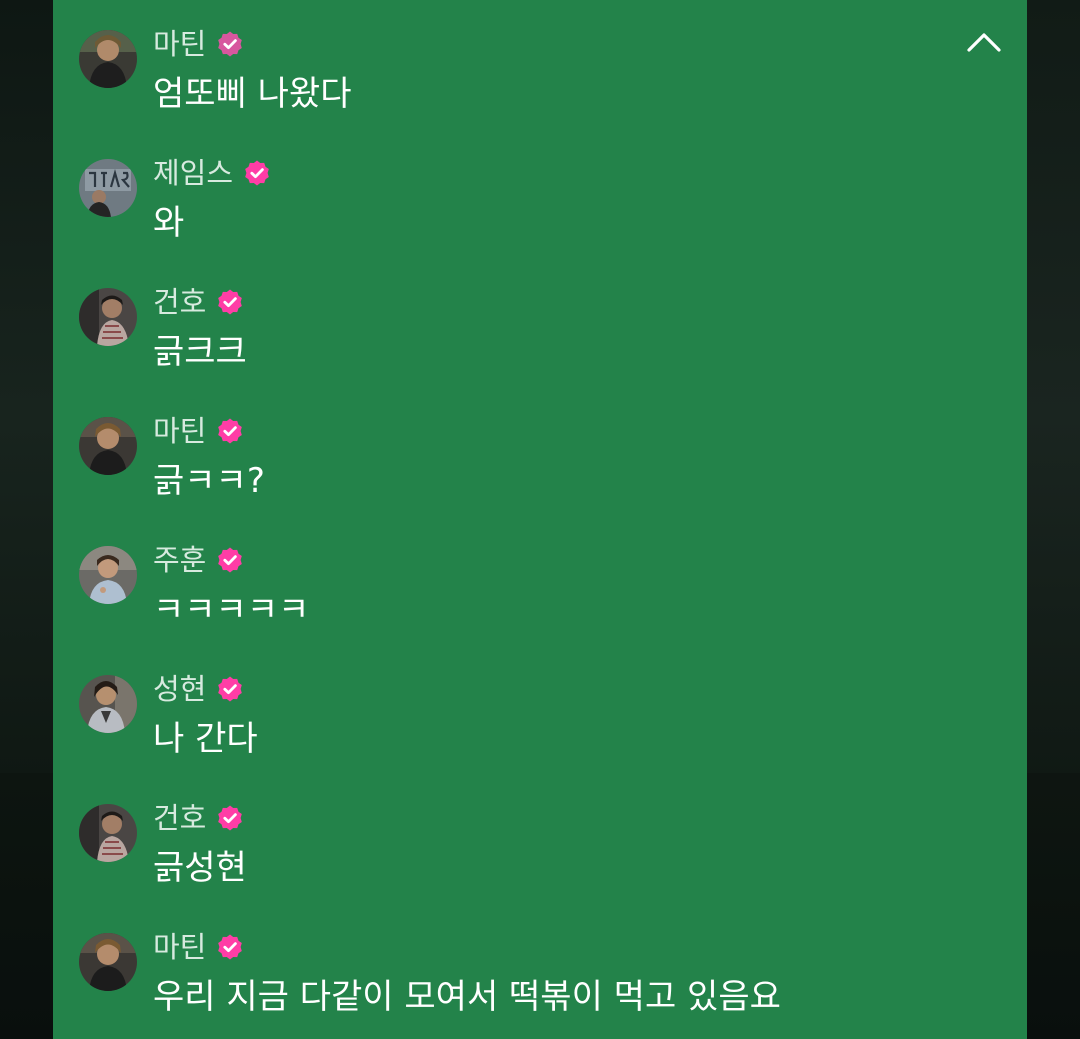 Image resolution: width=1080 pixels, height=1039 pixels. Describe the element at coordinates (519, 83) in the screenshot. I see `chat-message: 마틴 엄또삐 나왔다` at that location.